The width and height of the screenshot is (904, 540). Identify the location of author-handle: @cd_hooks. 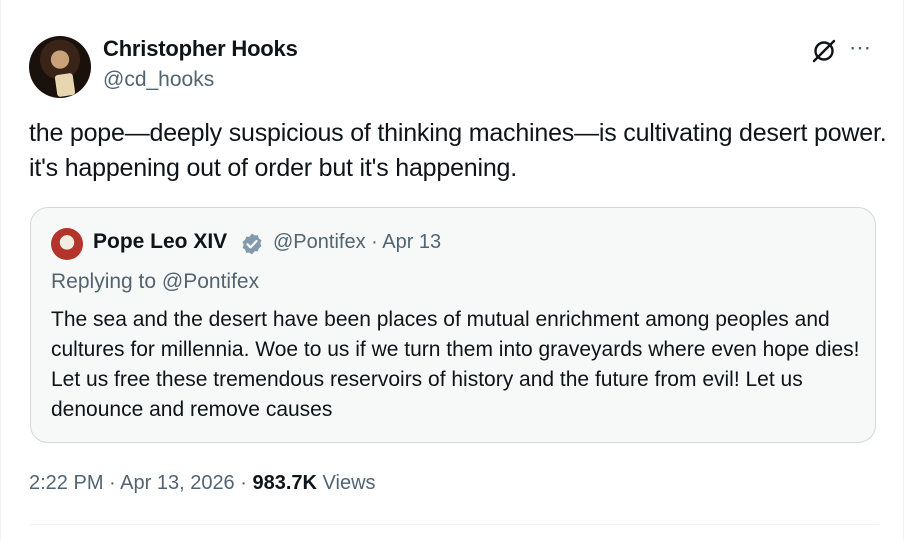
(158, 80).